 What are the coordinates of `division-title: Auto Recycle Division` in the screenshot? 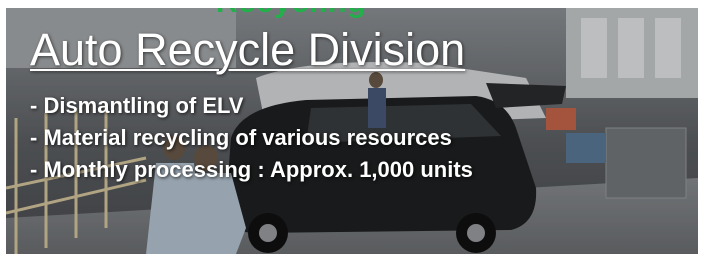 It's located at (248, 49).